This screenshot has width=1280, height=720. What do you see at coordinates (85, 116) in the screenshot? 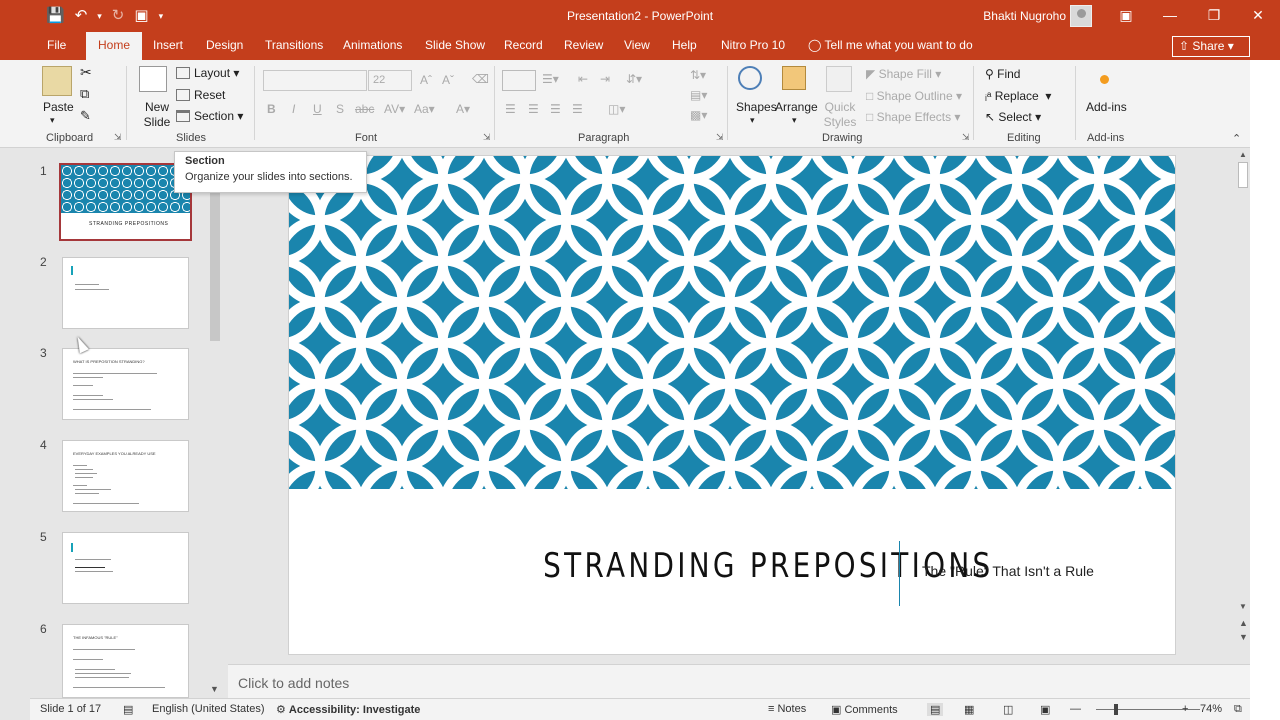
I see `format-painter-icon: ✎` at bounding box center [85, 116].